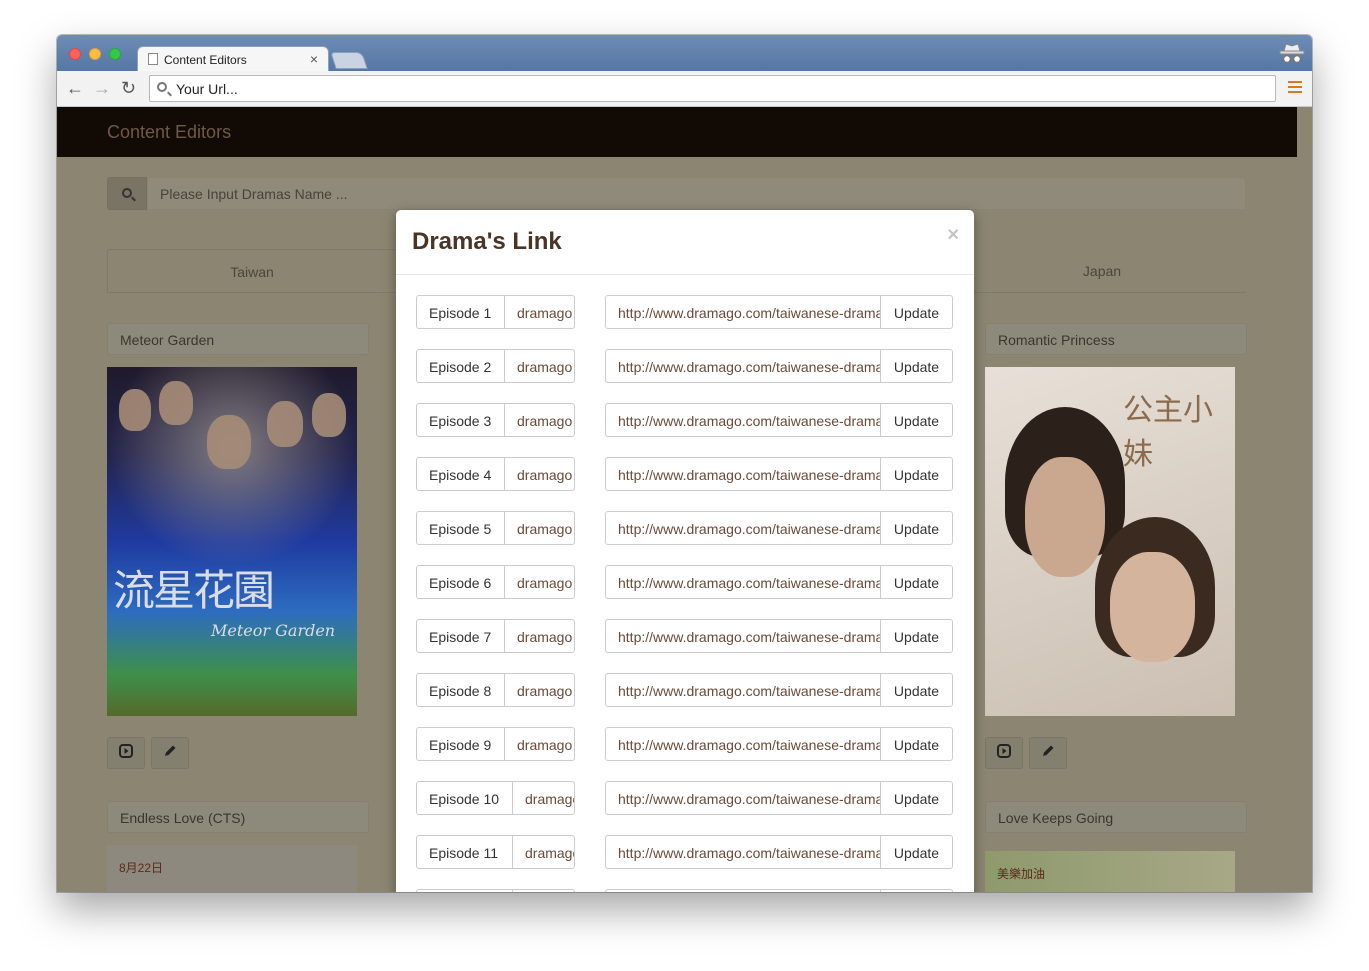 The image size is (1369, 971). What do you see at coordinates (75, 88) in the screenshot?
I see `back-arrow-icon: ←` at bounding box center [75, 88].